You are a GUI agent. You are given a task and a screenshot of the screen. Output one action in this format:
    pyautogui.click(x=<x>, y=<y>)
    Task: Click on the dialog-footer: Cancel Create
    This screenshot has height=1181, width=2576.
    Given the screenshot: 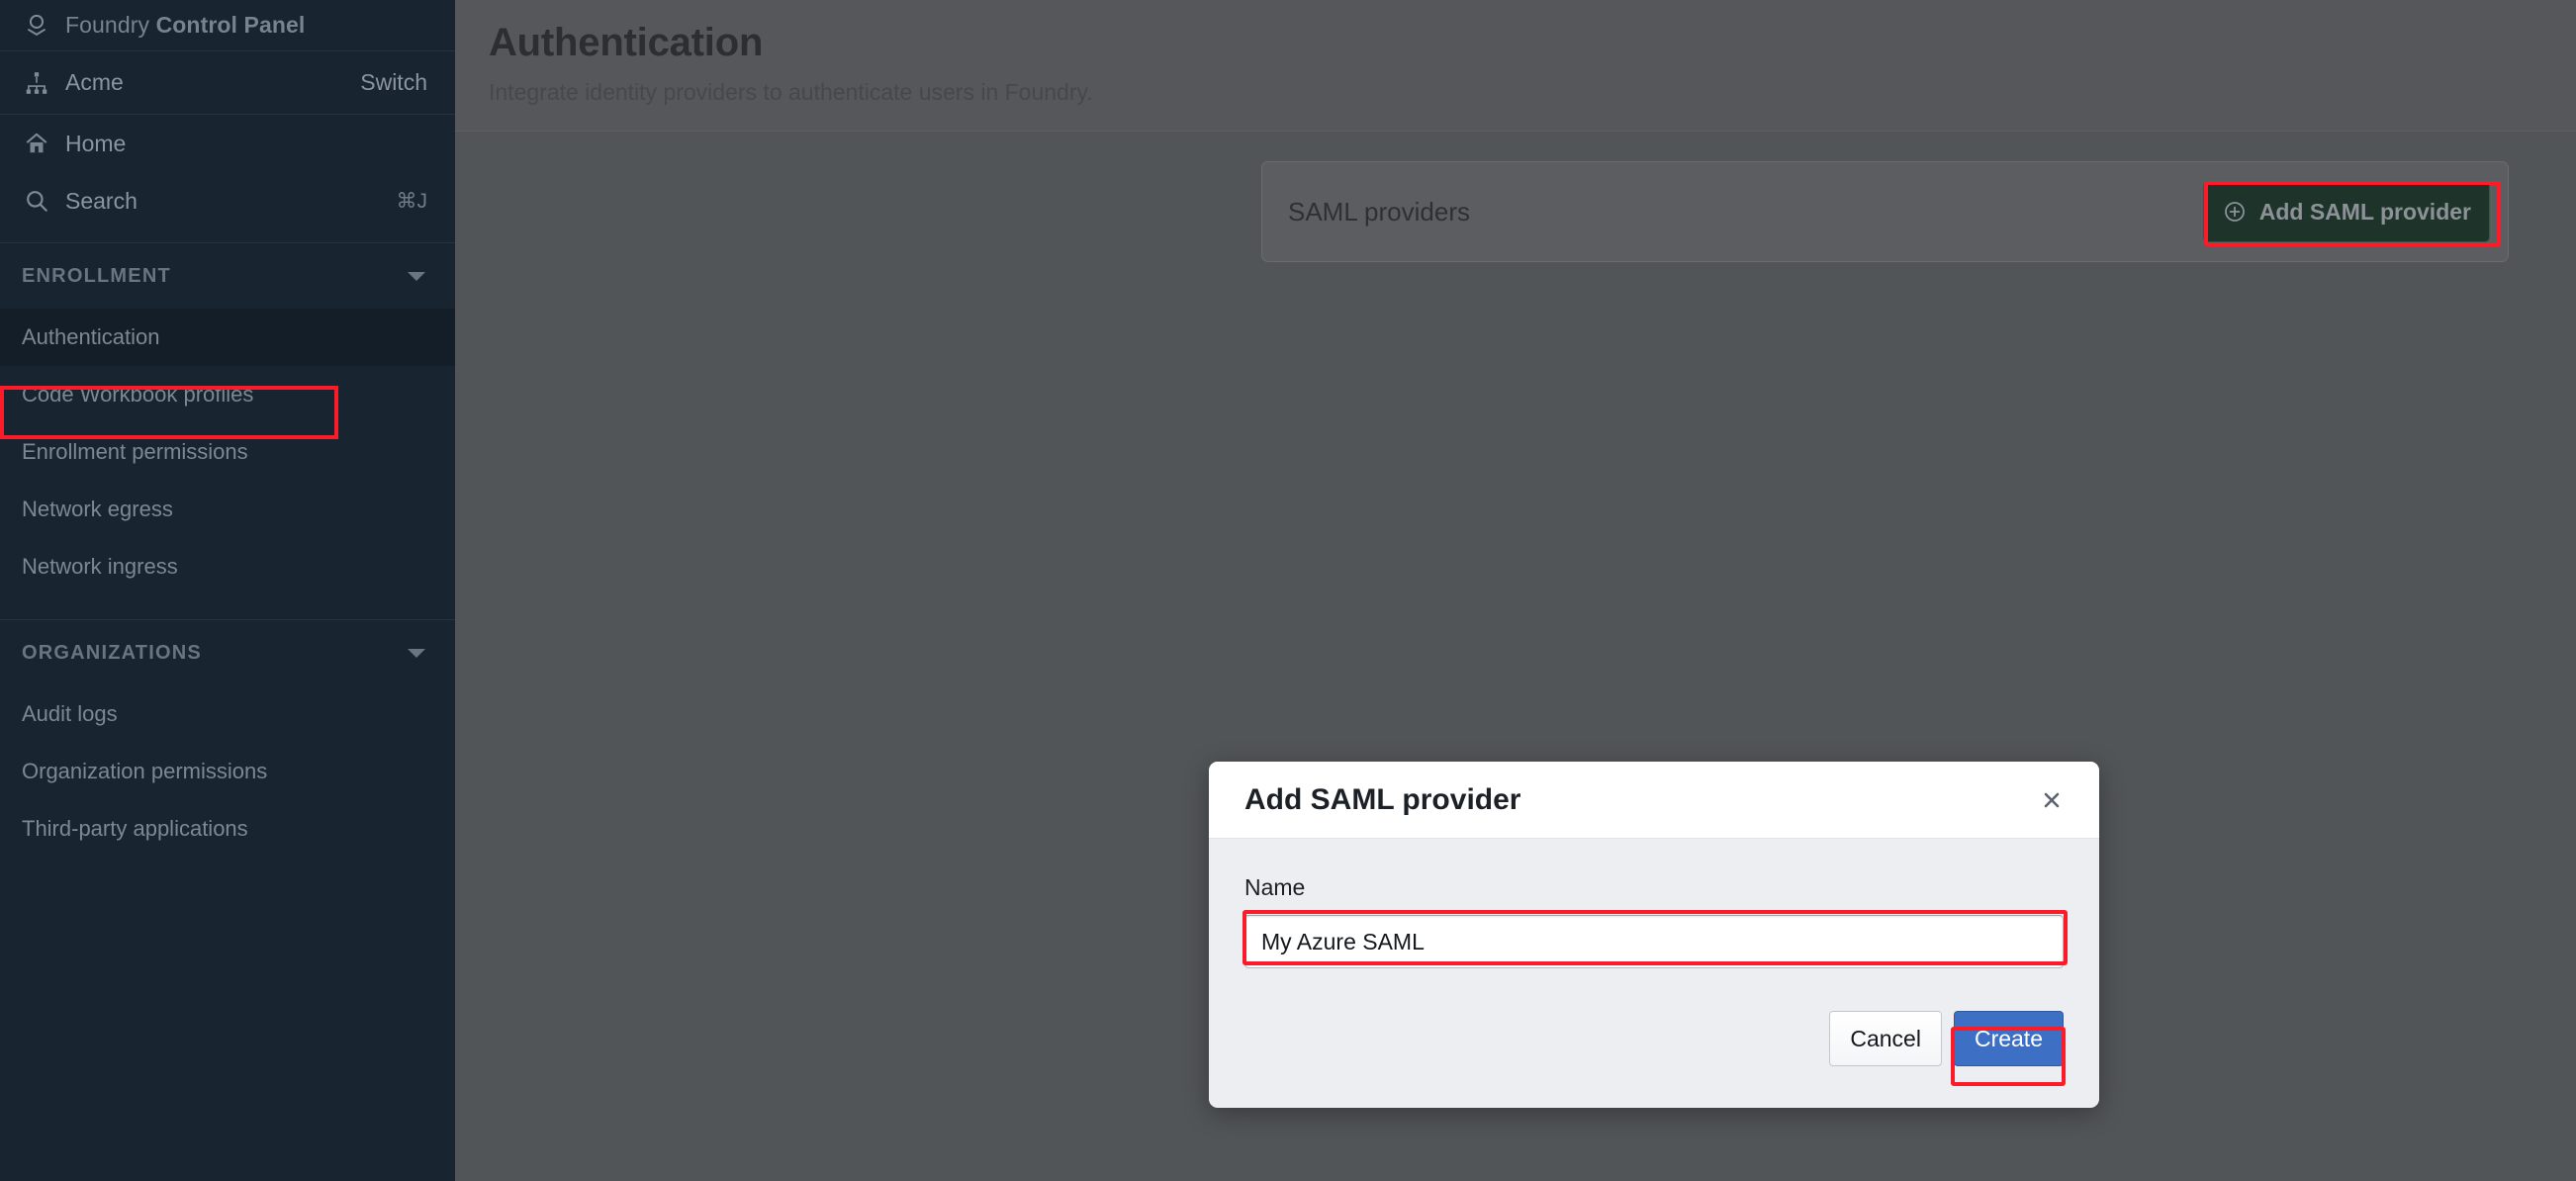 What is the action you would take?
    pyautogui.click(x=1946, y=1039)
    